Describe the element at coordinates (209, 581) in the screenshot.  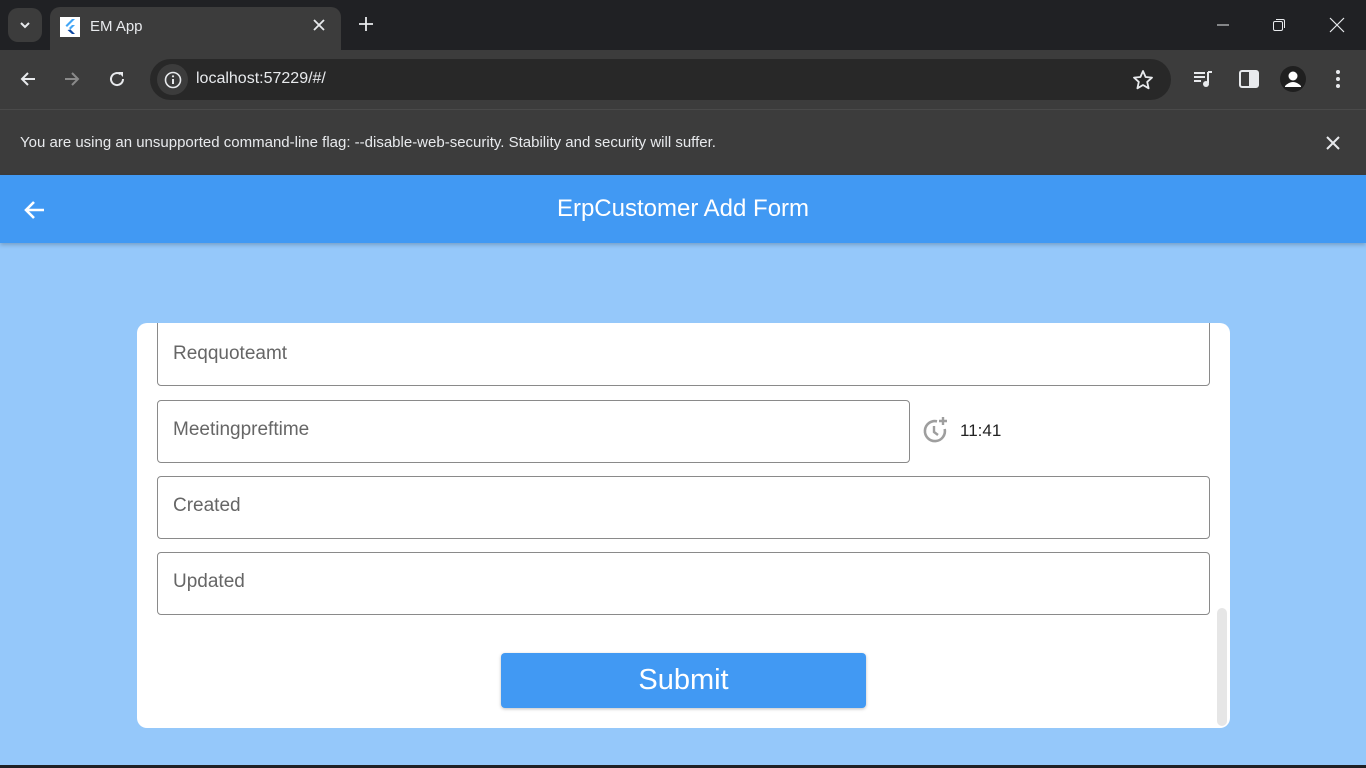
I see `field-label: Updated` at that location.